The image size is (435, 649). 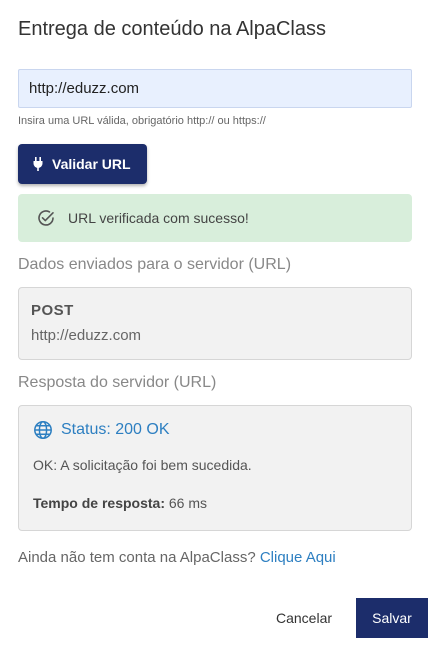 I want to click on request-panel: POST http://eduzz.com, so click(x=215, y=323).